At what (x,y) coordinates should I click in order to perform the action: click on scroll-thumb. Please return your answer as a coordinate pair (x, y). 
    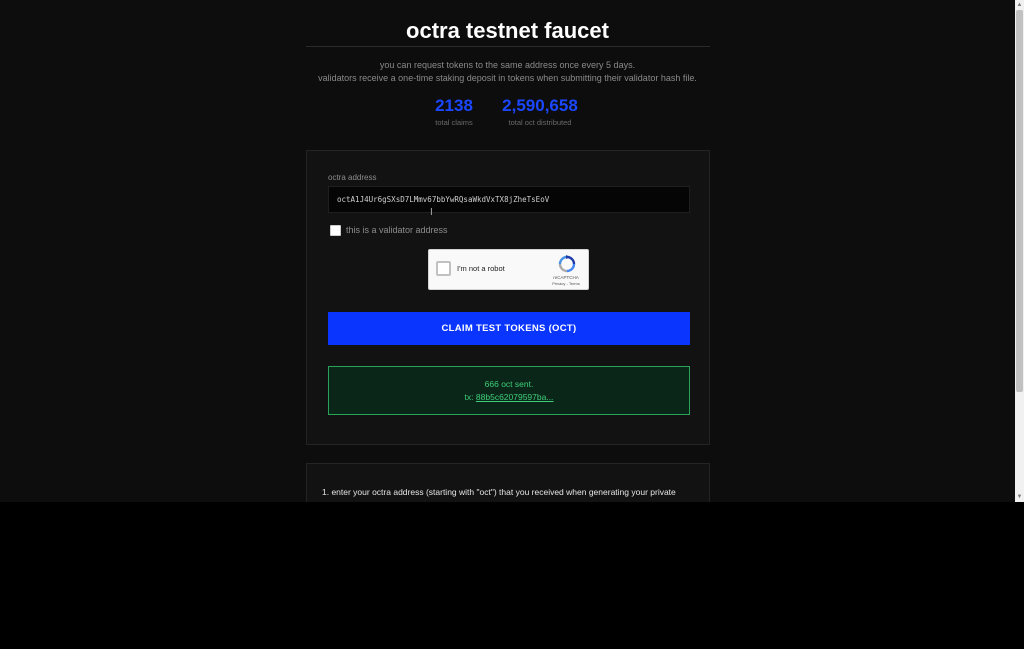
    Looking at the image, I should click on (1019, 201).